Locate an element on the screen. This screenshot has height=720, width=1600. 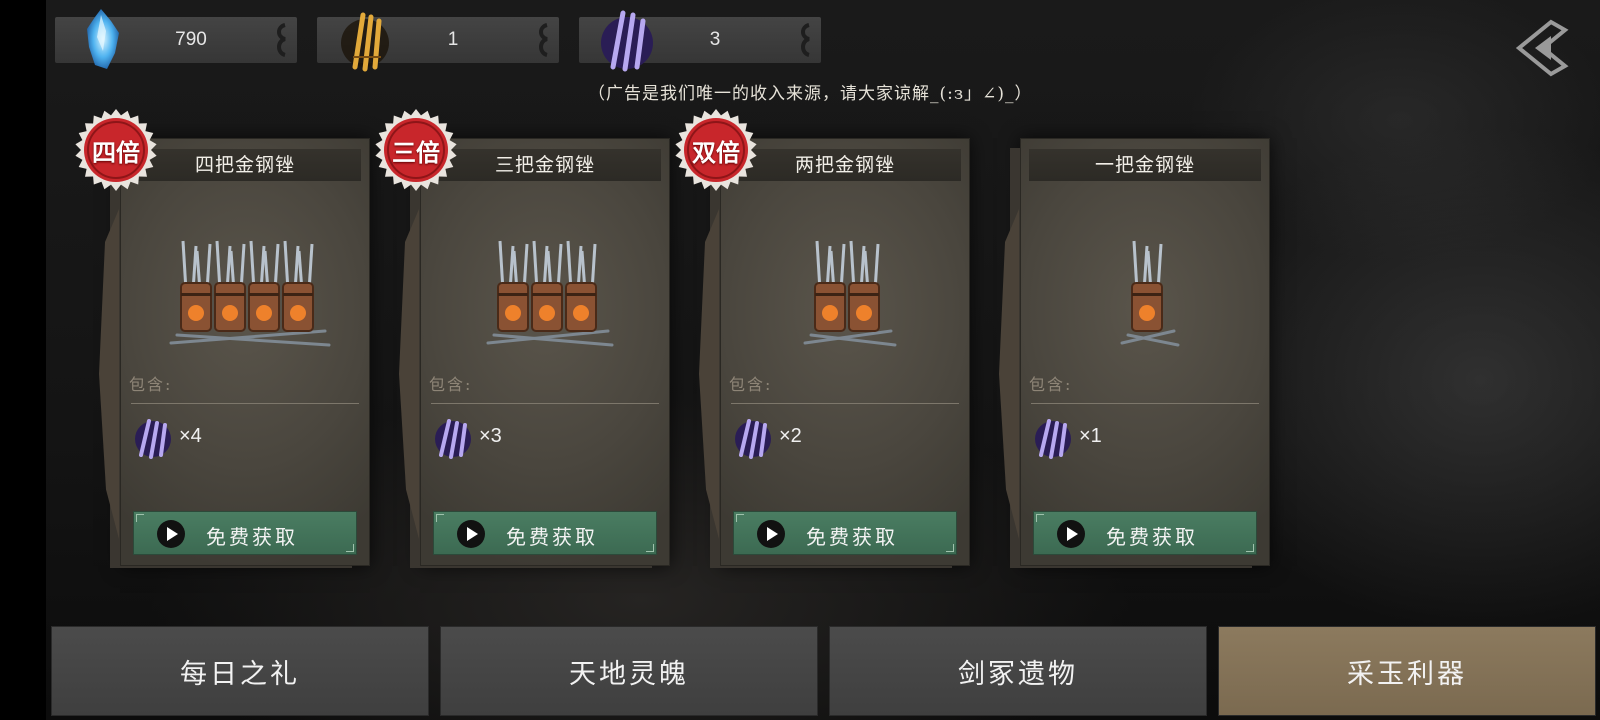
tab-label: 采玉利器 is located at coordinates (1407, 674).